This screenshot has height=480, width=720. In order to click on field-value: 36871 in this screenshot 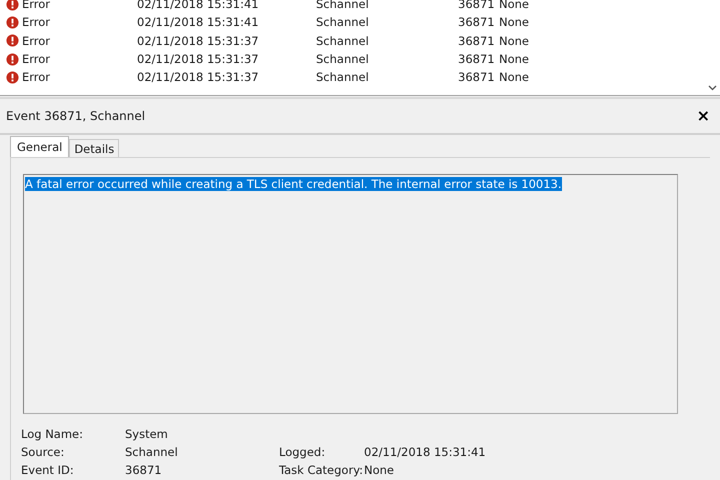, I will do `click(144, 470)`.